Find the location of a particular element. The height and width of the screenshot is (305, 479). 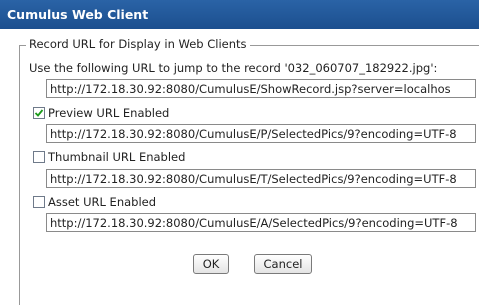

group-legend: Record URL for Display in Web Clients is located at coordinates (138, 44).